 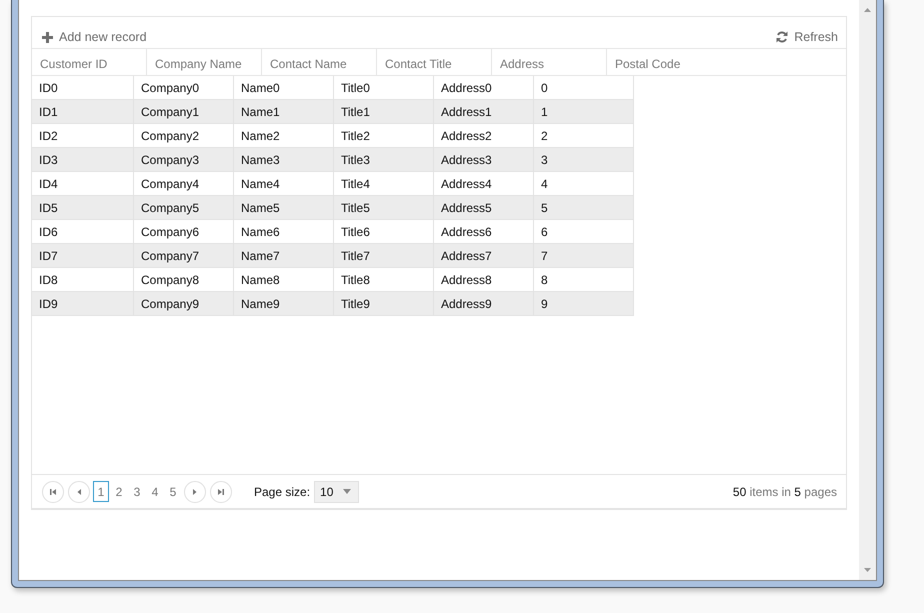 I want to click on table-cell: Title1, so click(x=384, y=111).